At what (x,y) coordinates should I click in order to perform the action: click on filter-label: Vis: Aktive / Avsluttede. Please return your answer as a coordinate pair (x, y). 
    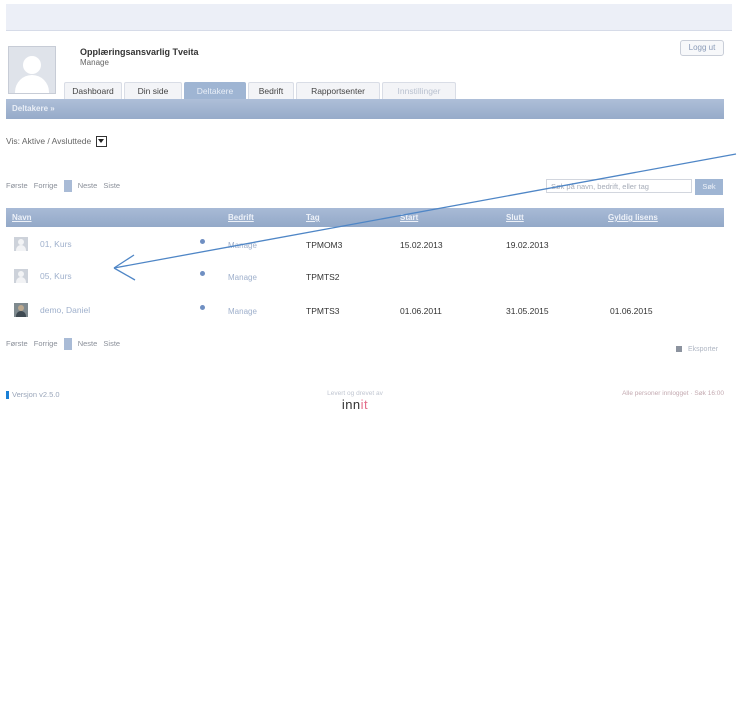
    Looking at the image, I should click on (49, 141).